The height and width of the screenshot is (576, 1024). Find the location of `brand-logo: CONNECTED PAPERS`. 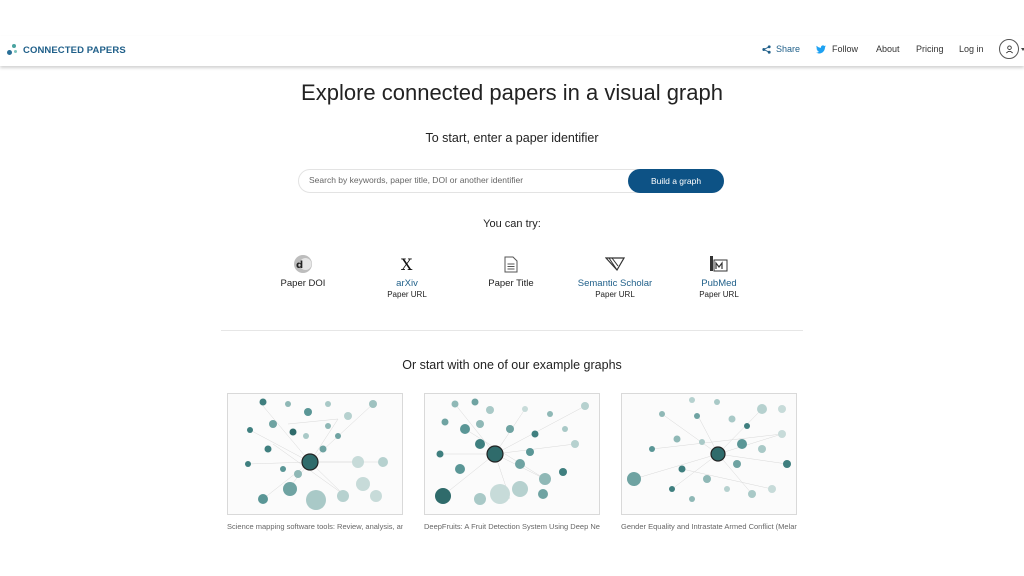

brand-logo: CONNECTED PAPERS is located at coordinates (66, 50).